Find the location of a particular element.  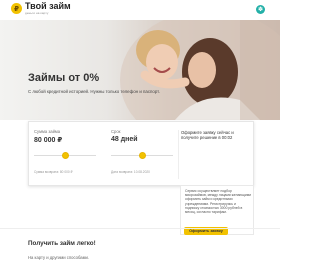

amount-value: 80 000 ₽ is located at coordinates (48, 140).